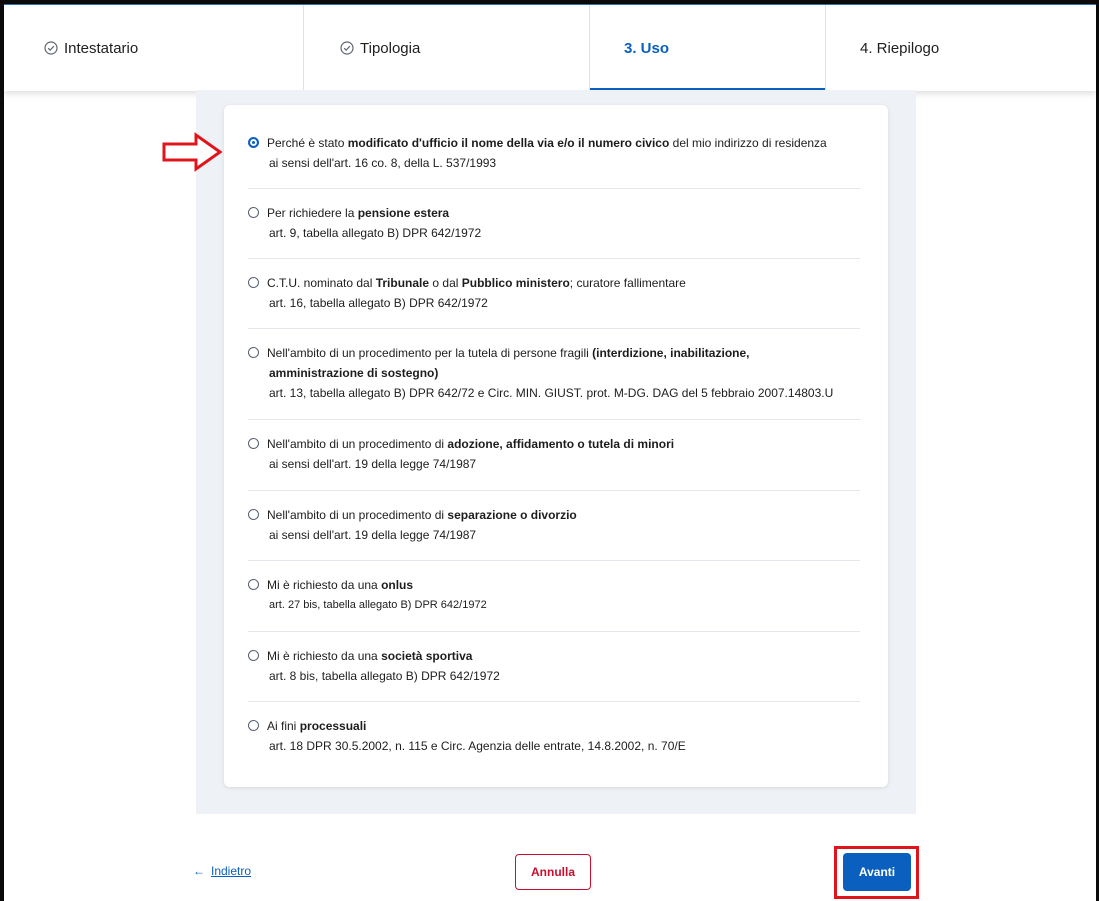 The image size is (1099, 901). What do you see at coordinates (199, 871) in the screenshot?
I see `arrow-left-icon: ←` at bounding box center [199, 871].